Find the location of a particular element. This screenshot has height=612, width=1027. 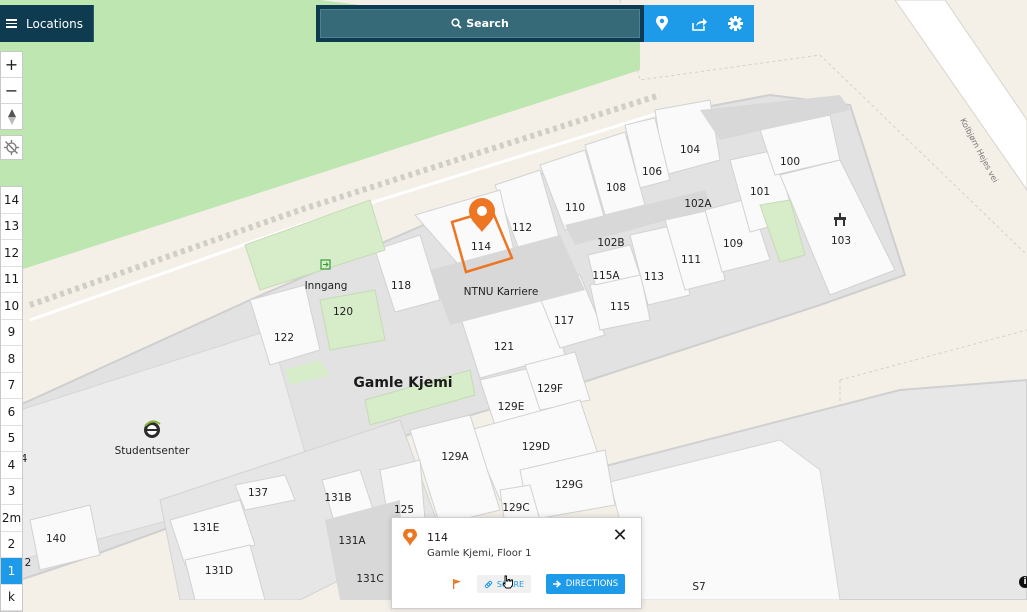

building-name-label: Gamle Kjemi is located at coordinates (402, 383).